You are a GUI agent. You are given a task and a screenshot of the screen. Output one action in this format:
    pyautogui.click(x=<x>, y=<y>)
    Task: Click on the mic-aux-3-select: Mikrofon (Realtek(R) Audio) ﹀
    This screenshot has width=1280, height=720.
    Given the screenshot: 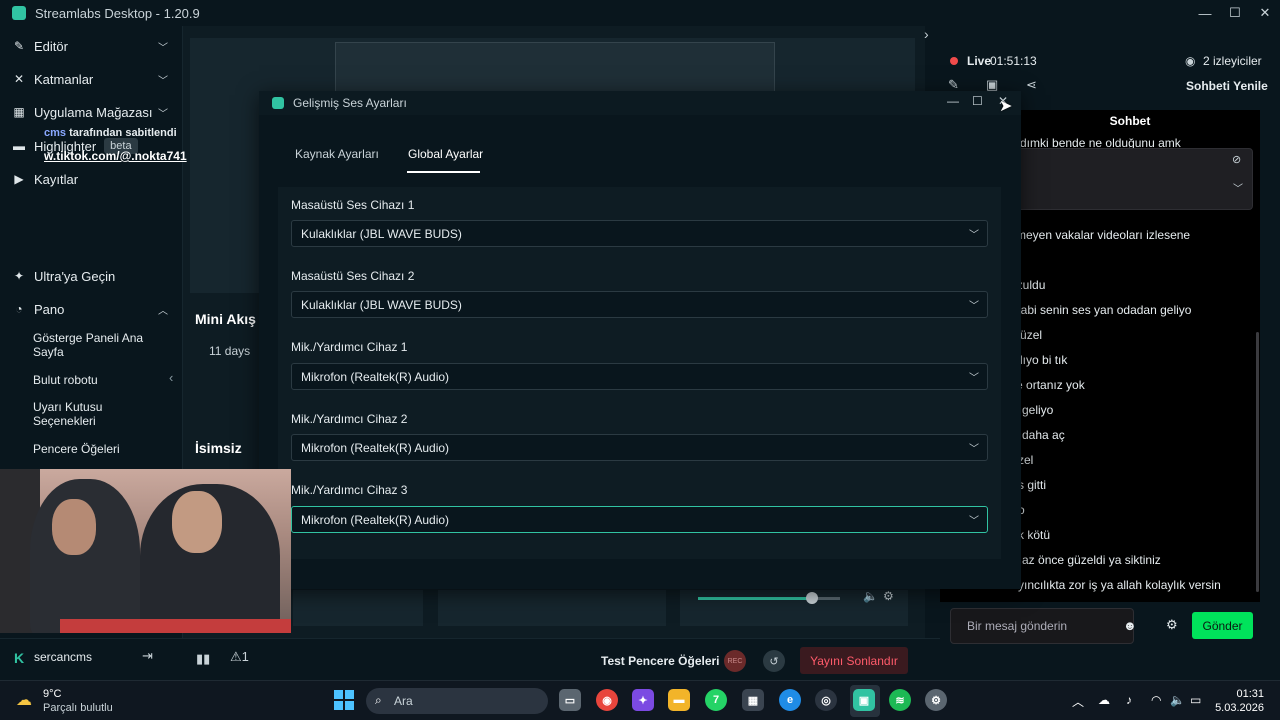 What is the action you would take?
    pyautogui.click(x=639, y=519)
    